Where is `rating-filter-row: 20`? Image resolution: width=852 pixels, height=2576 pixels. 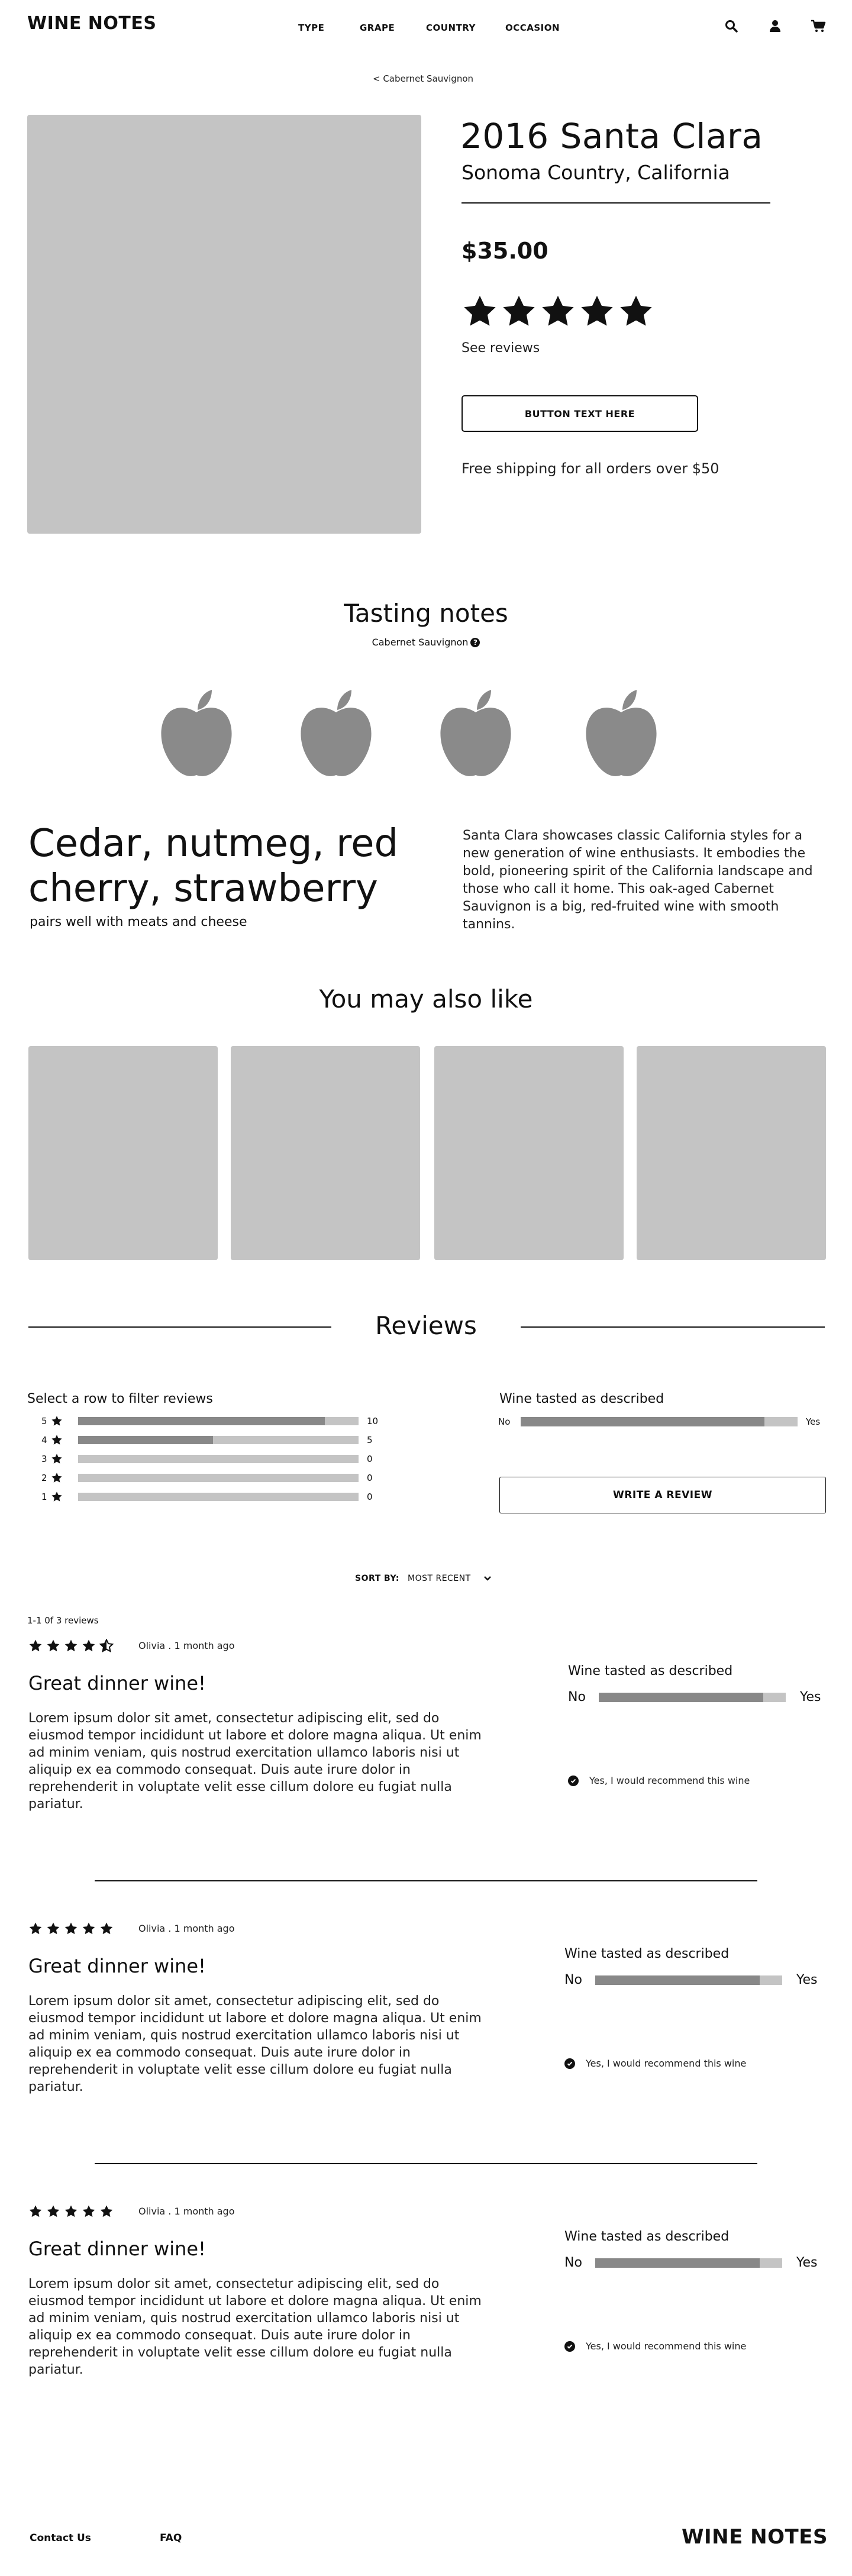 rating-filter-row: 20 is located at coordinates (207, 1478).